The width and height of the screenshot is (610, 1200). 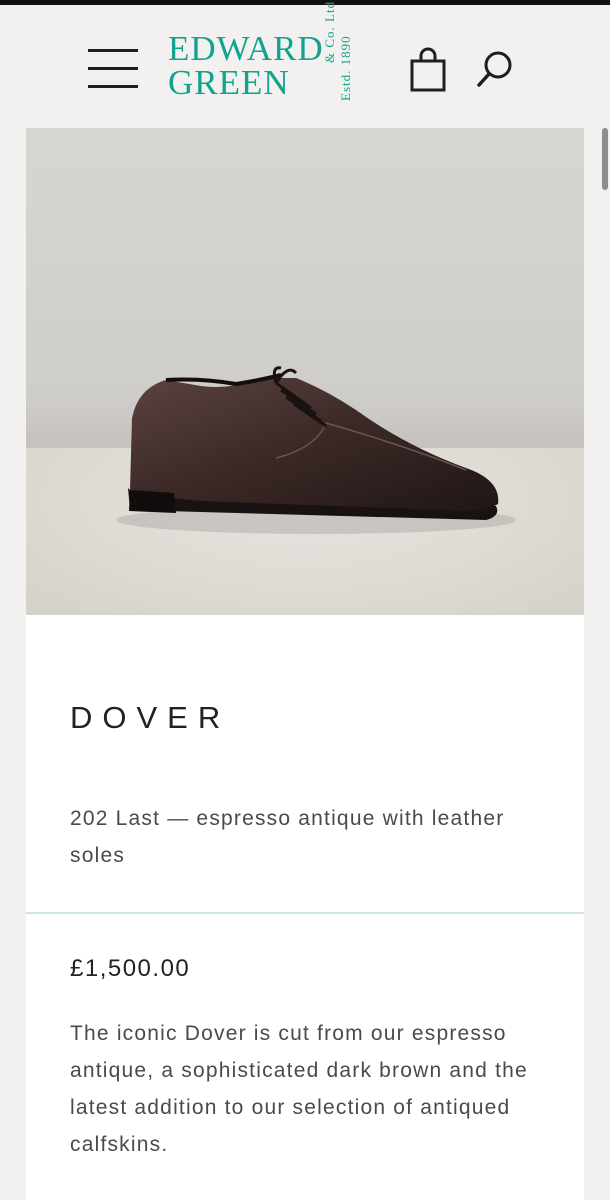 What do you see at coordinates (605, 159) in the screenshot?
I see `scrollbar-thumb` at bounding box center [605, 159].